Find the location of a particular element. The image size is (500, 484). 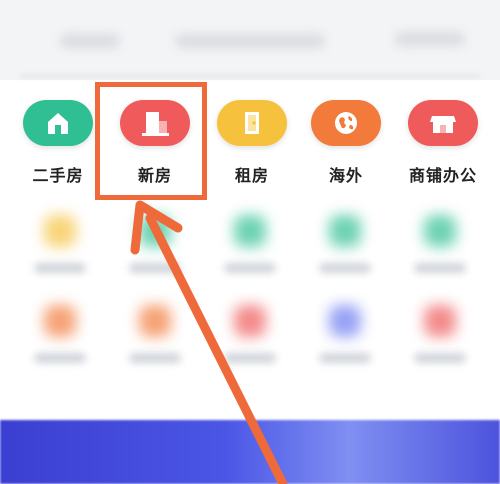

category-rental: 租房 is located at coordinates (252, 145).